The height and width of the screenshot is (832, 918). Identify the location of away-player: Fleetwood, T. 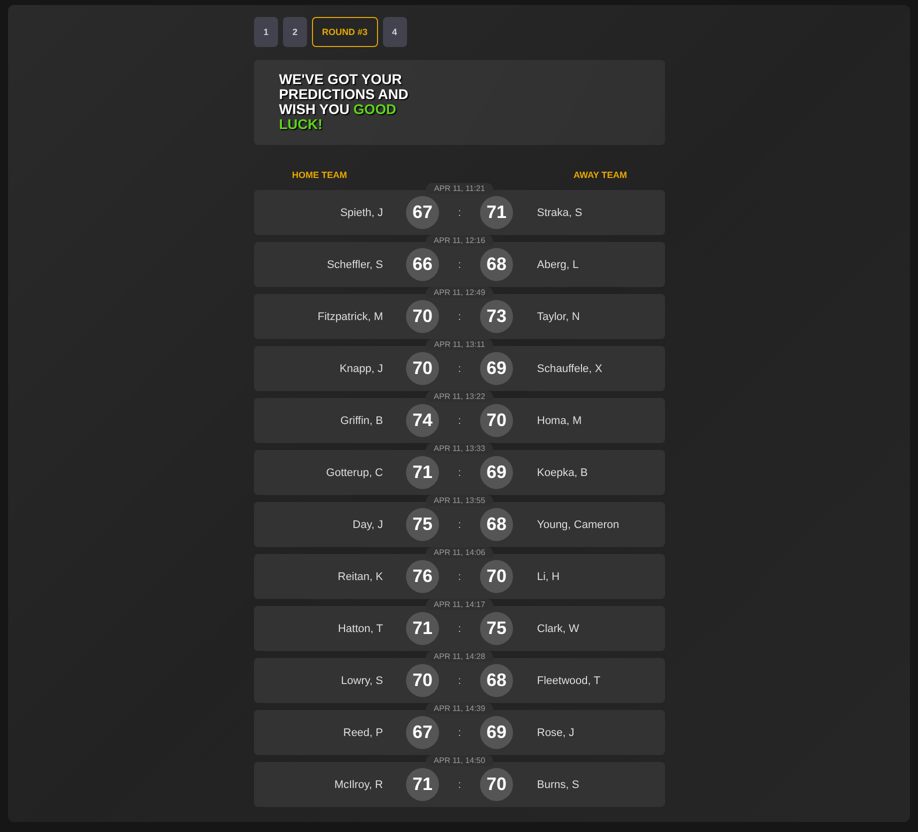
(569, 680).